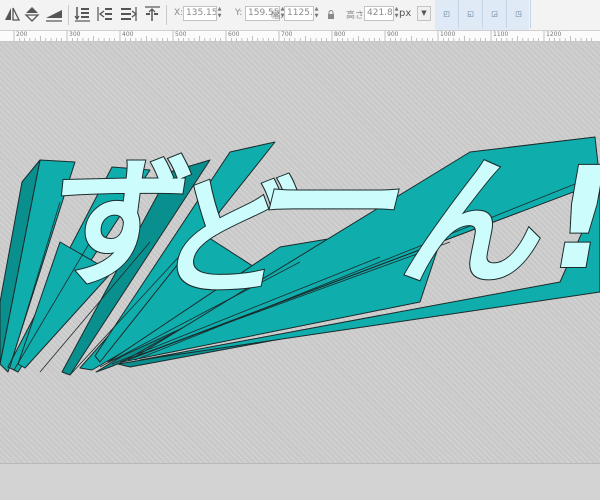 The image size is (600, 500). What do you see at coordinates (300, 481) in the screenshot?
I see `page-area-bottom` at bounding box center [300, 481].